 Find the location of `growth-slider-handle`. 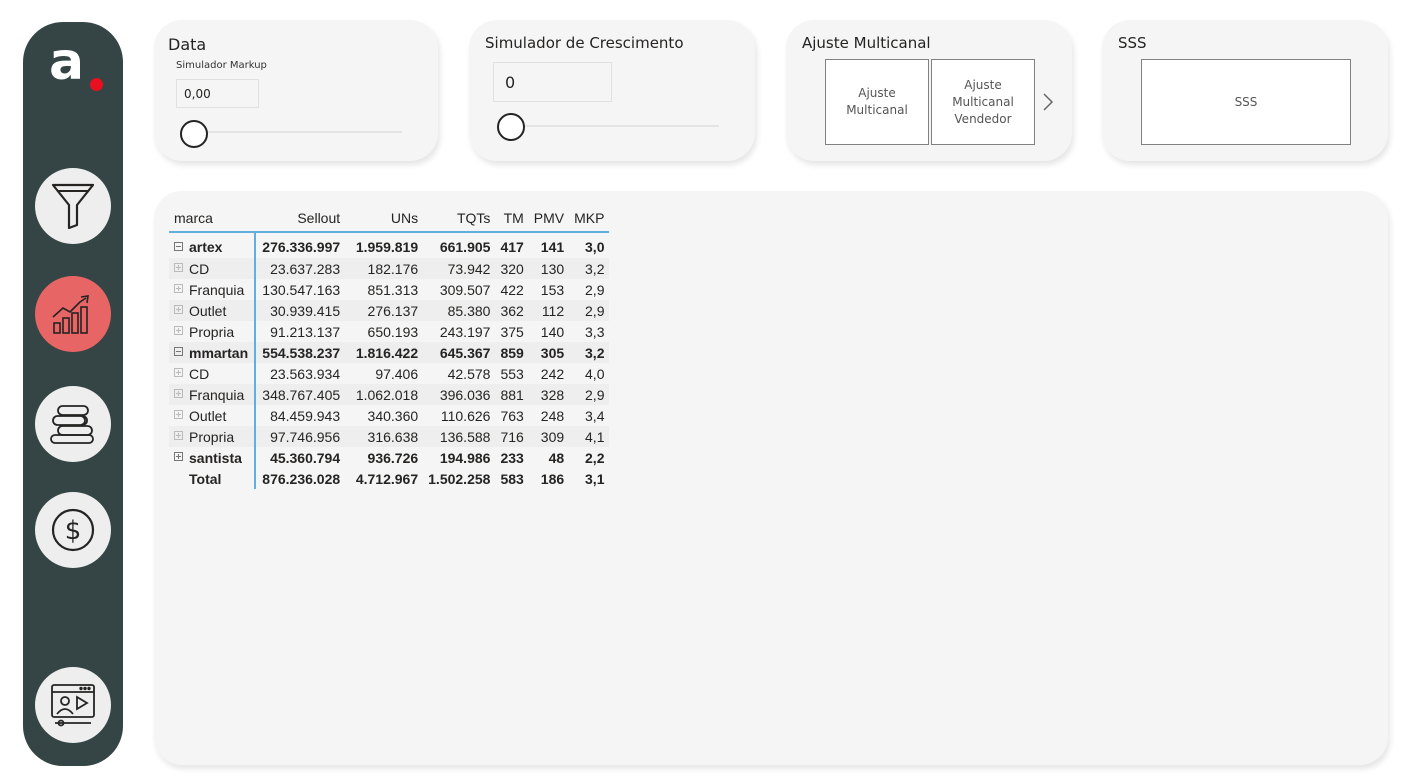

growth-slider-handle is located at coordinates (511, 127).